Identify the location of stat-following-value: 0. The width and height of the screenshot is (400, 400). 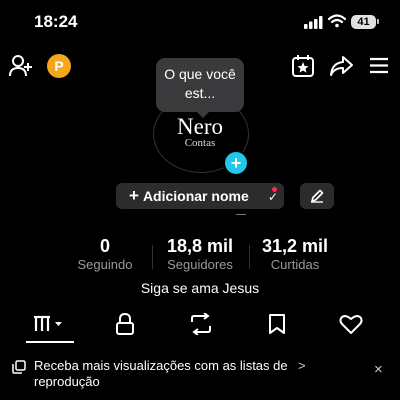
(105, 246).